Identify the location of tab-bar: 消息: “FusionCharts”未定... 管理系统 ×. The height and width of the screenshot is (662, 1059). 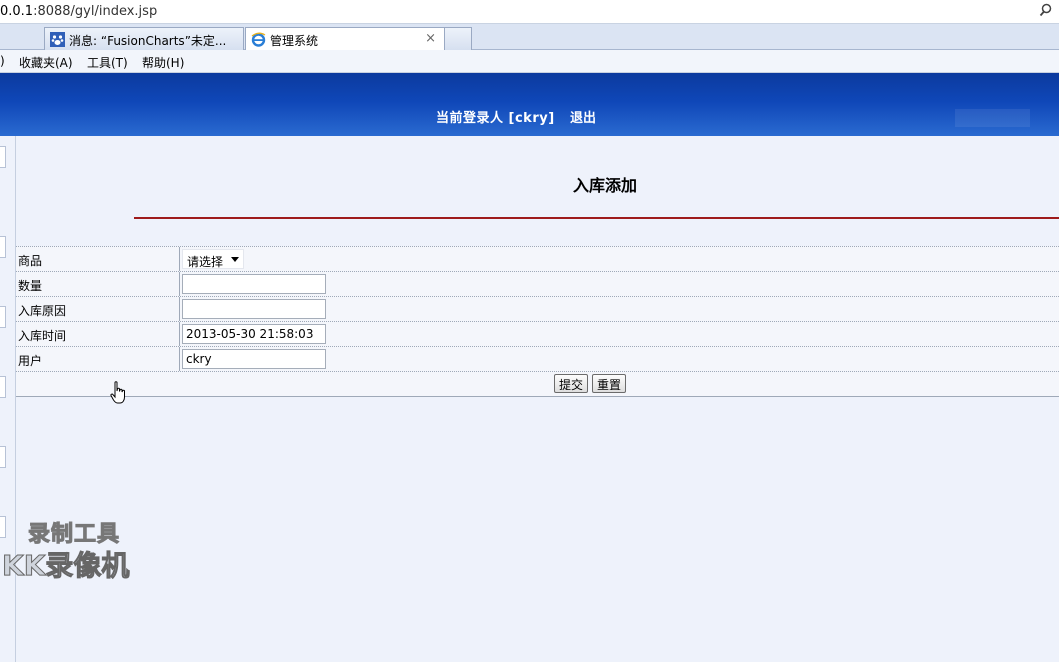
(529, 37).